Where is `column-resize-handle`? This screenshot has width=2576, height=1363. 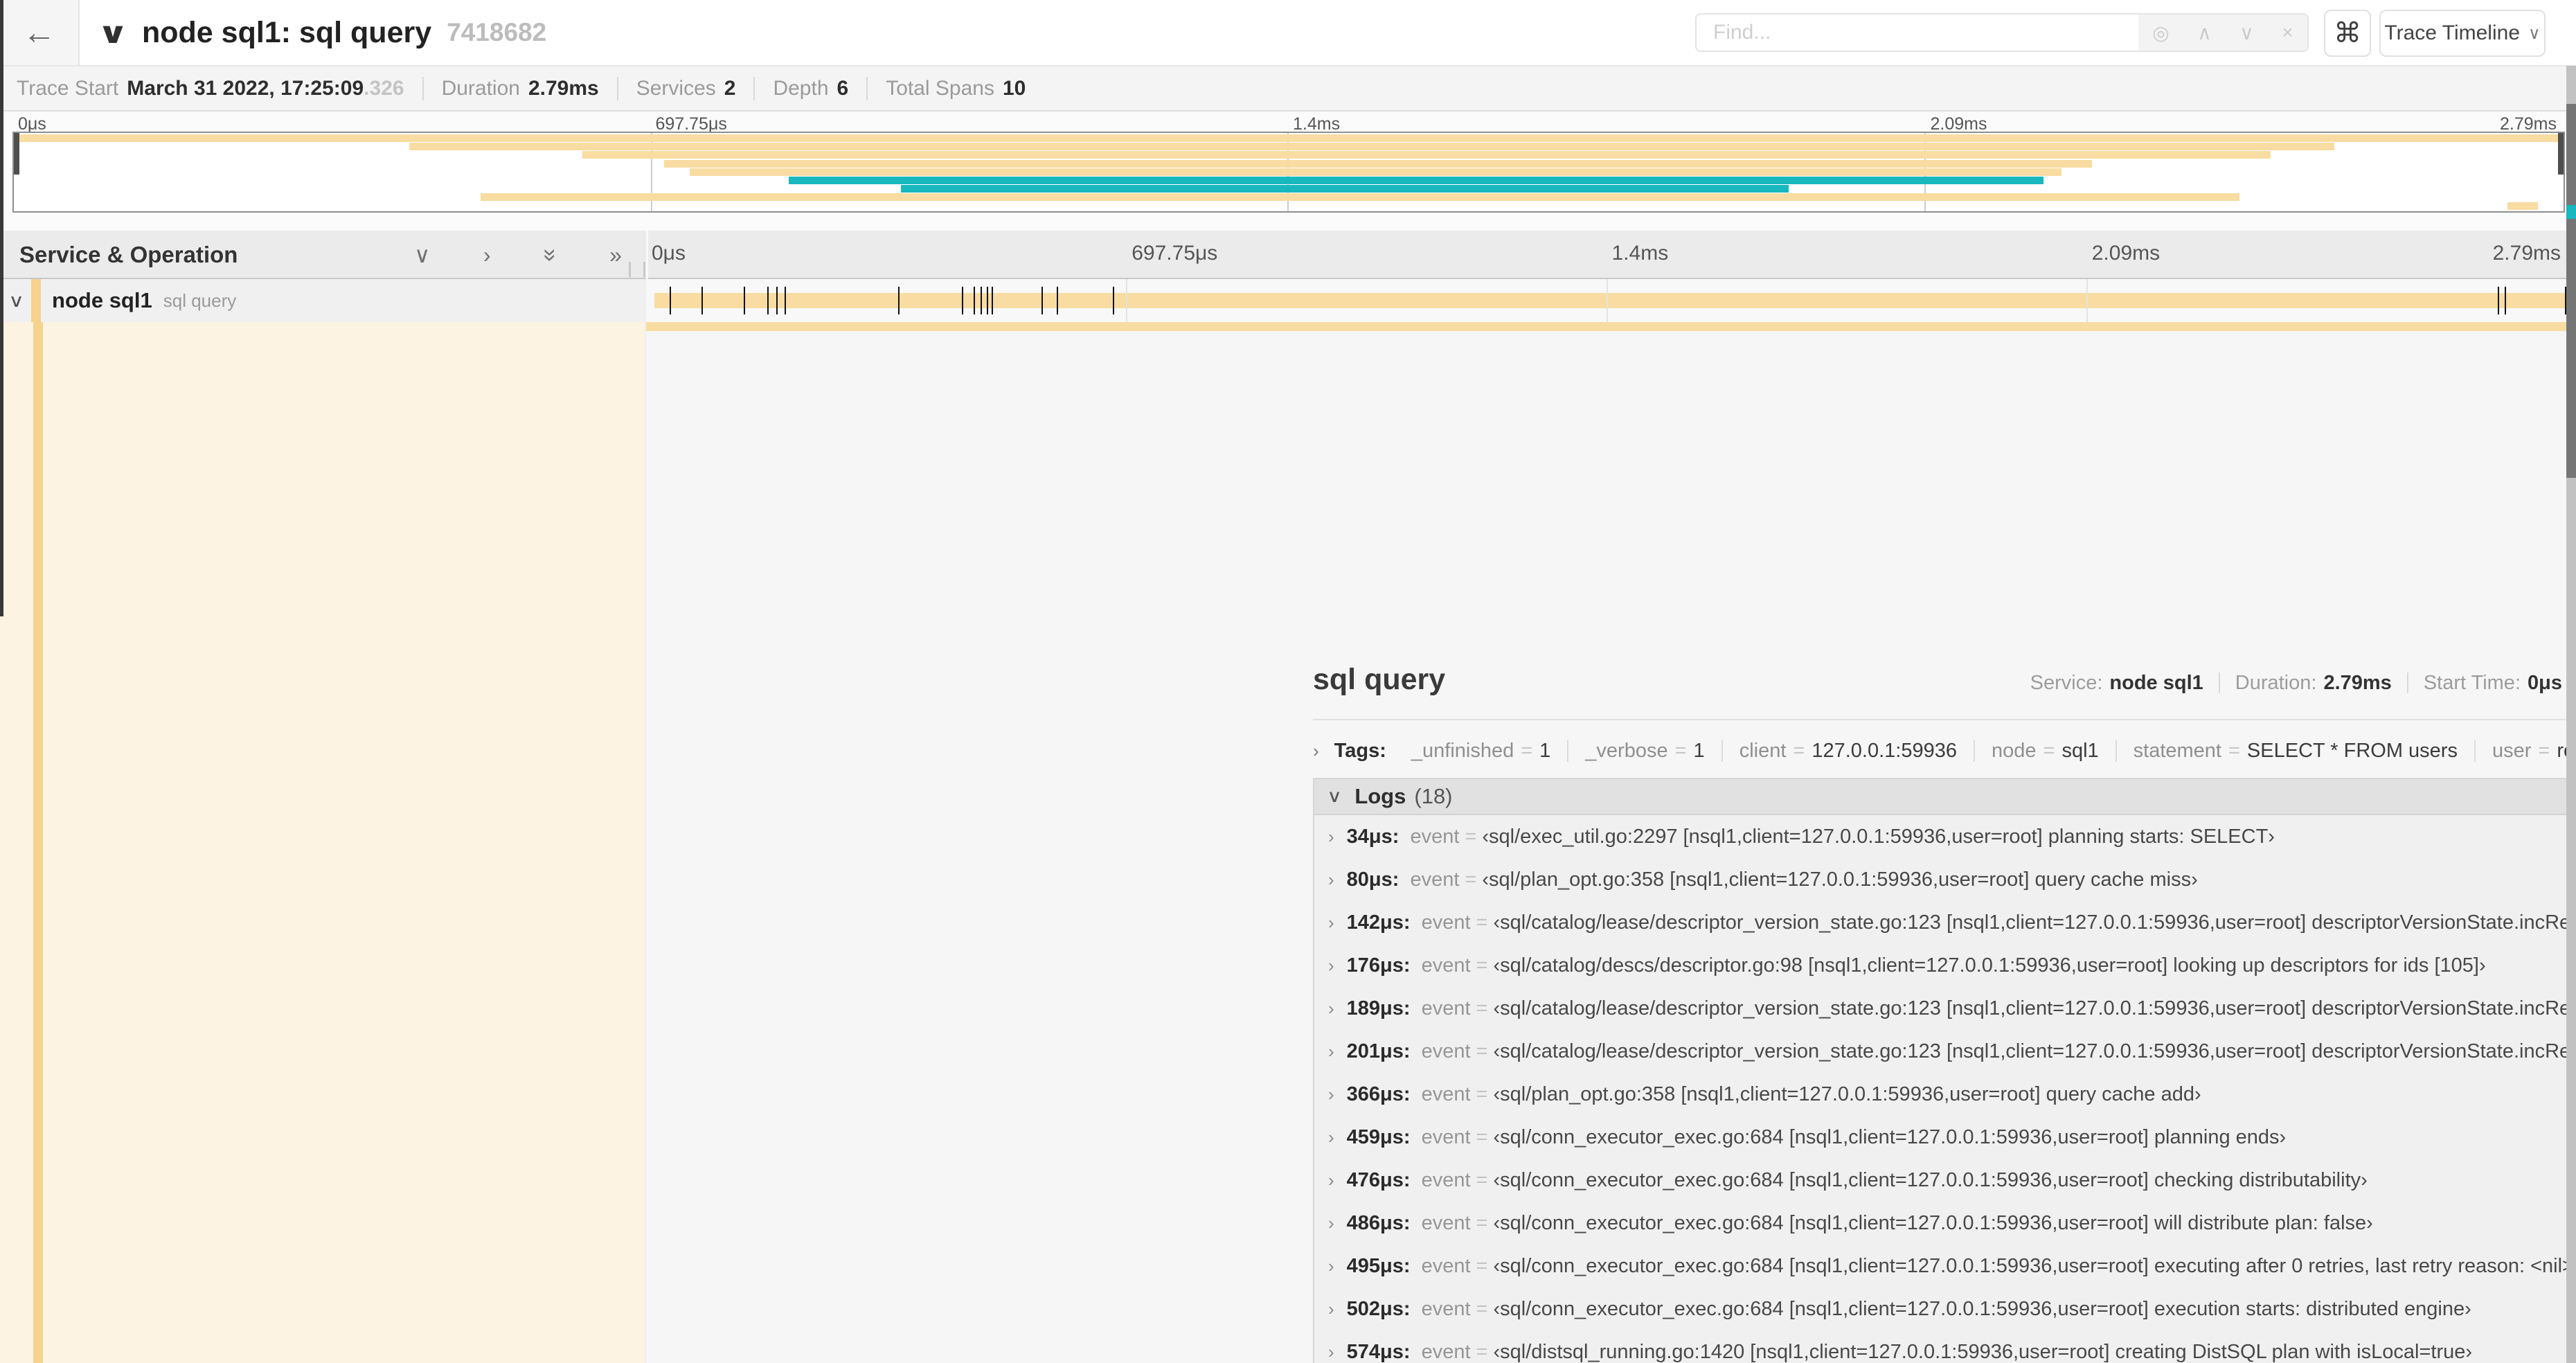
column-resize-handle is located at coordinates (637, 270).